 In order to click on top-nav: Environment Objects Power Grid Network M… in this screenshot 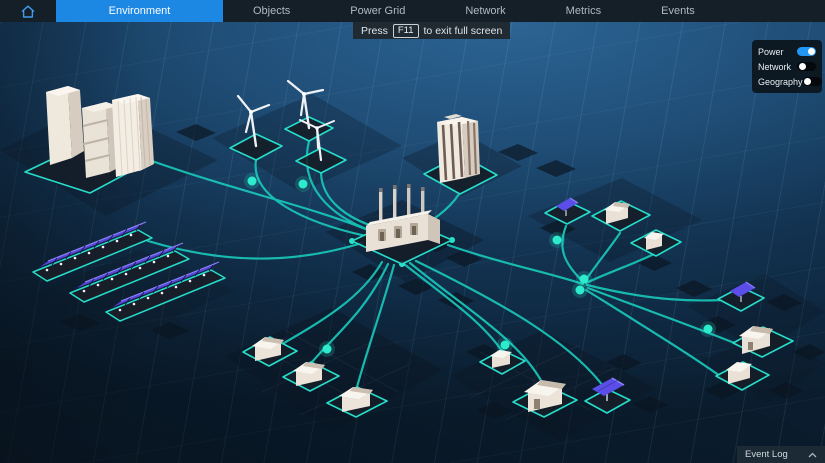, I will do `click(412, 11)`.